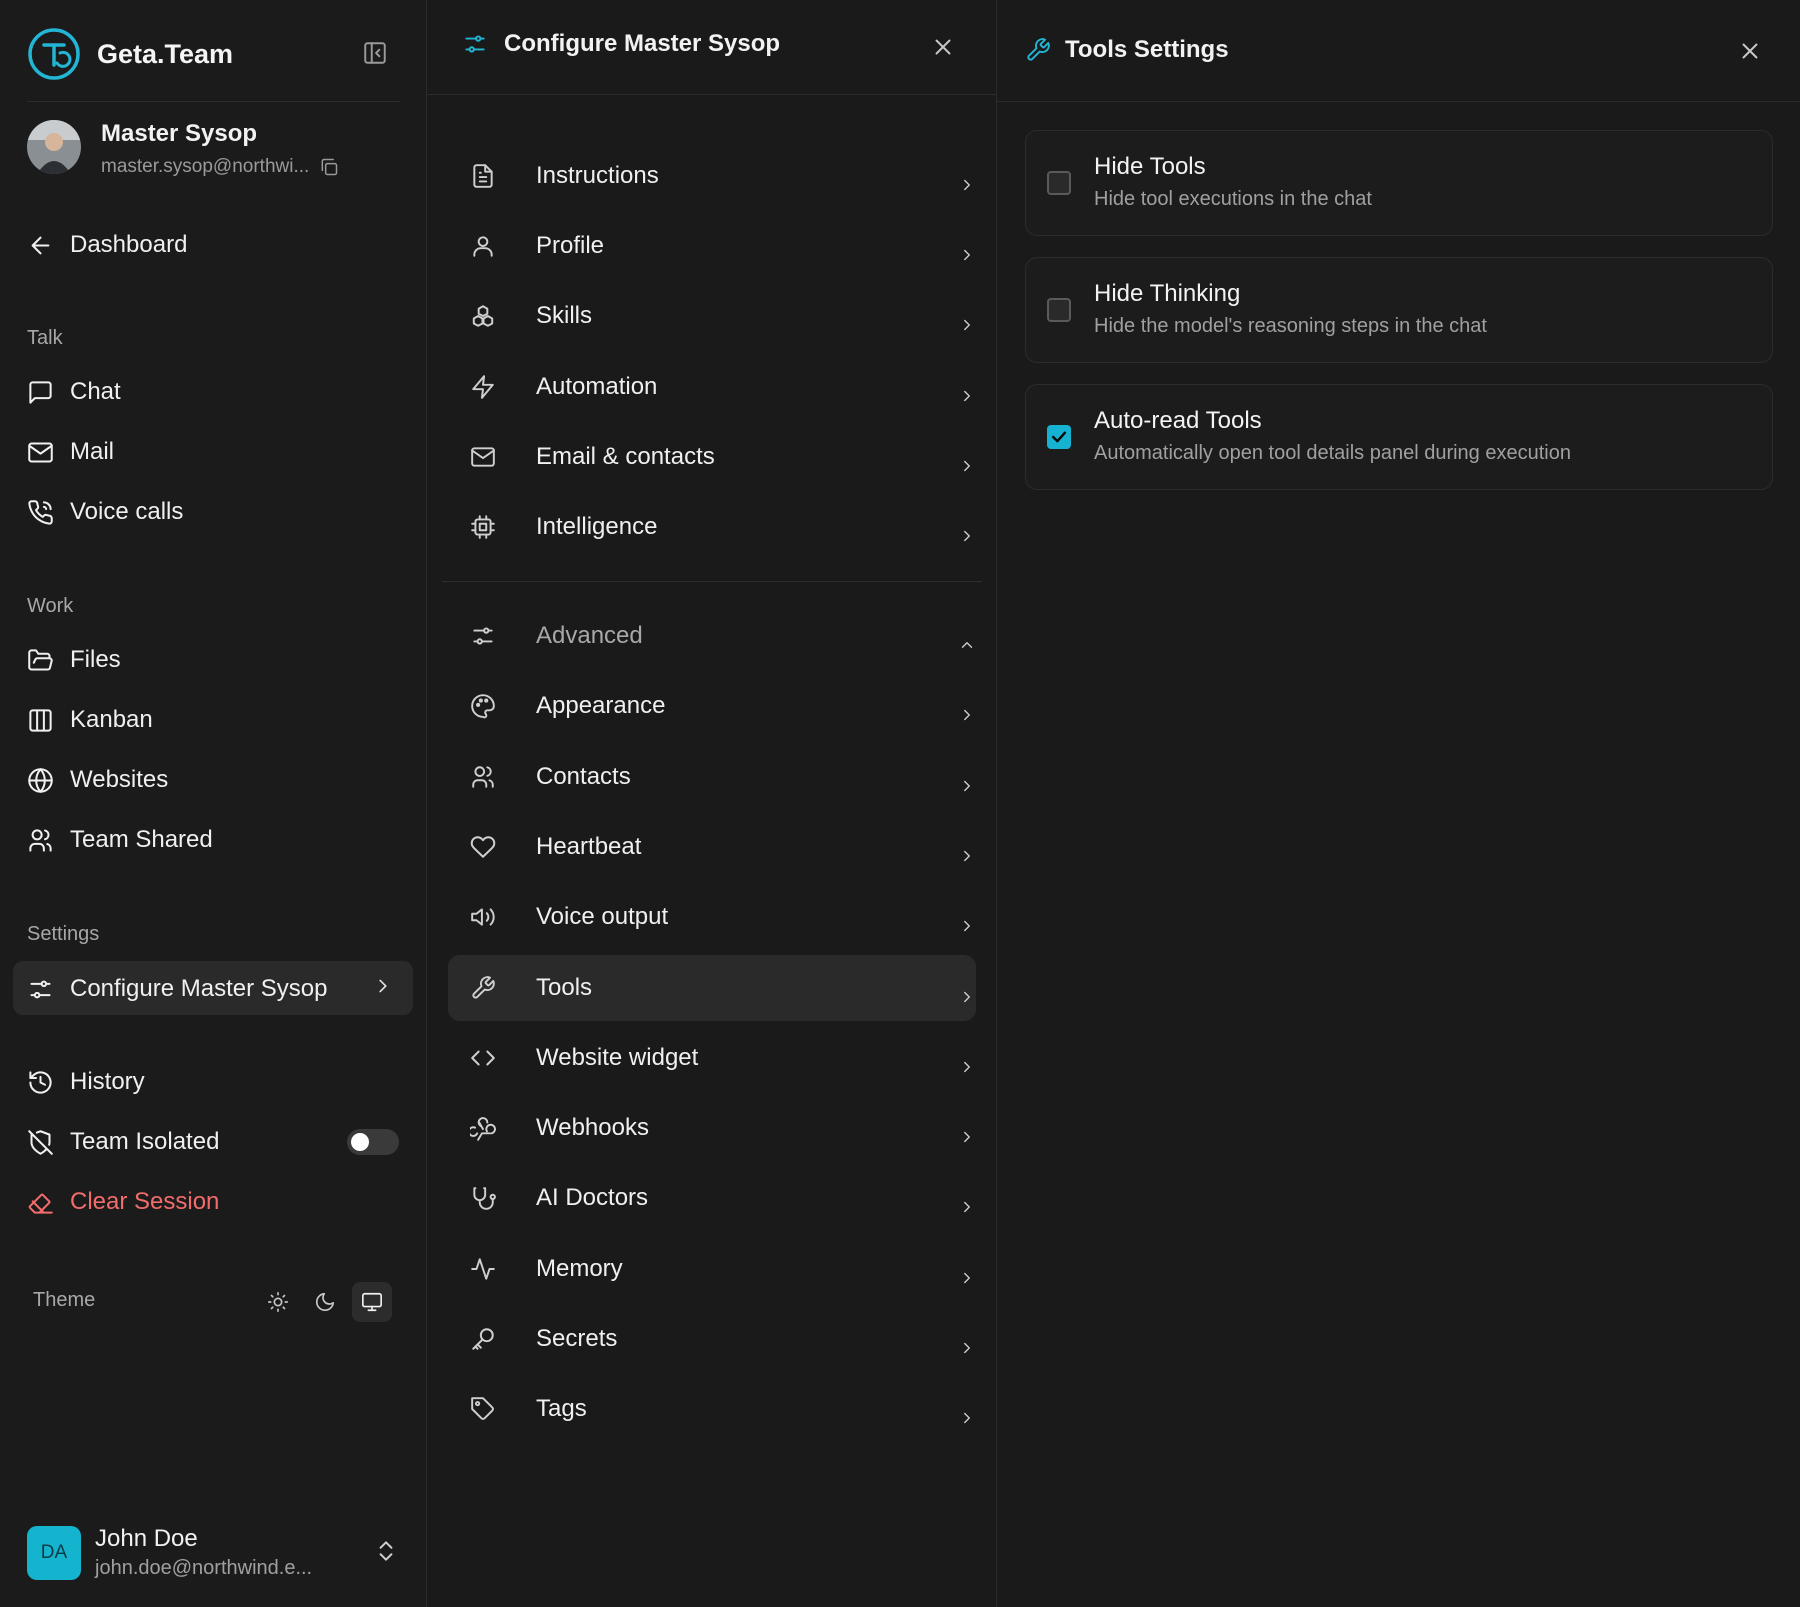  Describe the element at coordinates (602, 916) in the screenshot. I see `menu-item-label: Voice output` at that location.